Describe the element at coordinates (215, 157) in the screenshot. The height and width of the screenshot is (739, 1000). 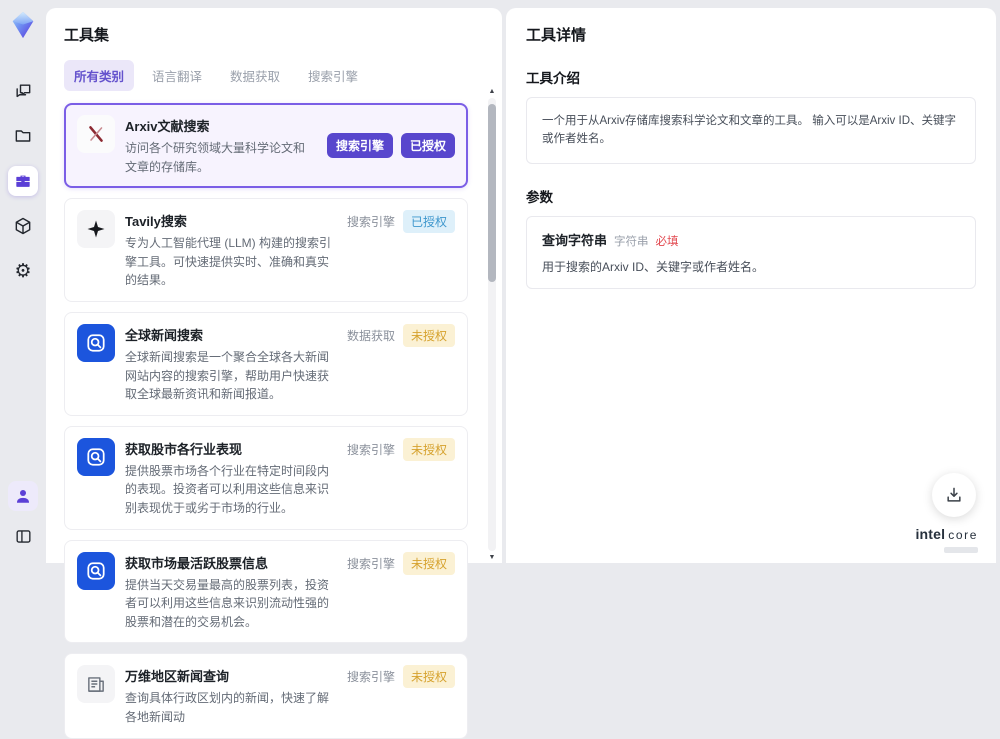
I see `tool-description: 访问各个研究领域大量科学论文和文章的存储库。` at that location.